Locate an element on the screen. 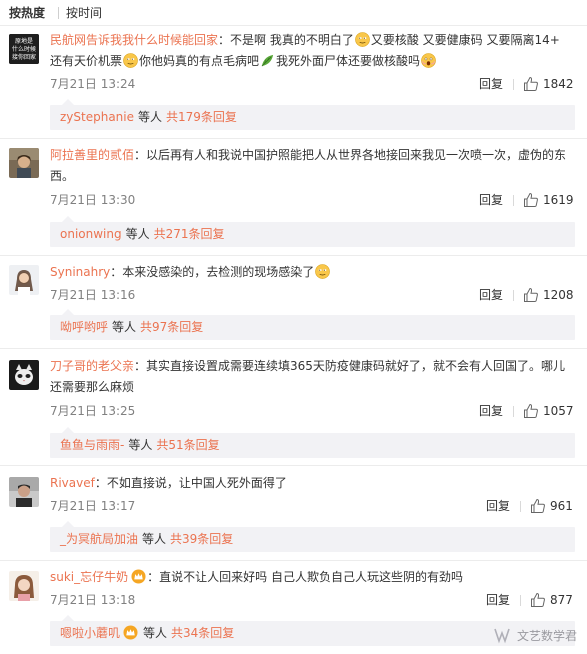 This screenshot has height=654, width=587. like-count: 877 is located at coordinates (561, 600).